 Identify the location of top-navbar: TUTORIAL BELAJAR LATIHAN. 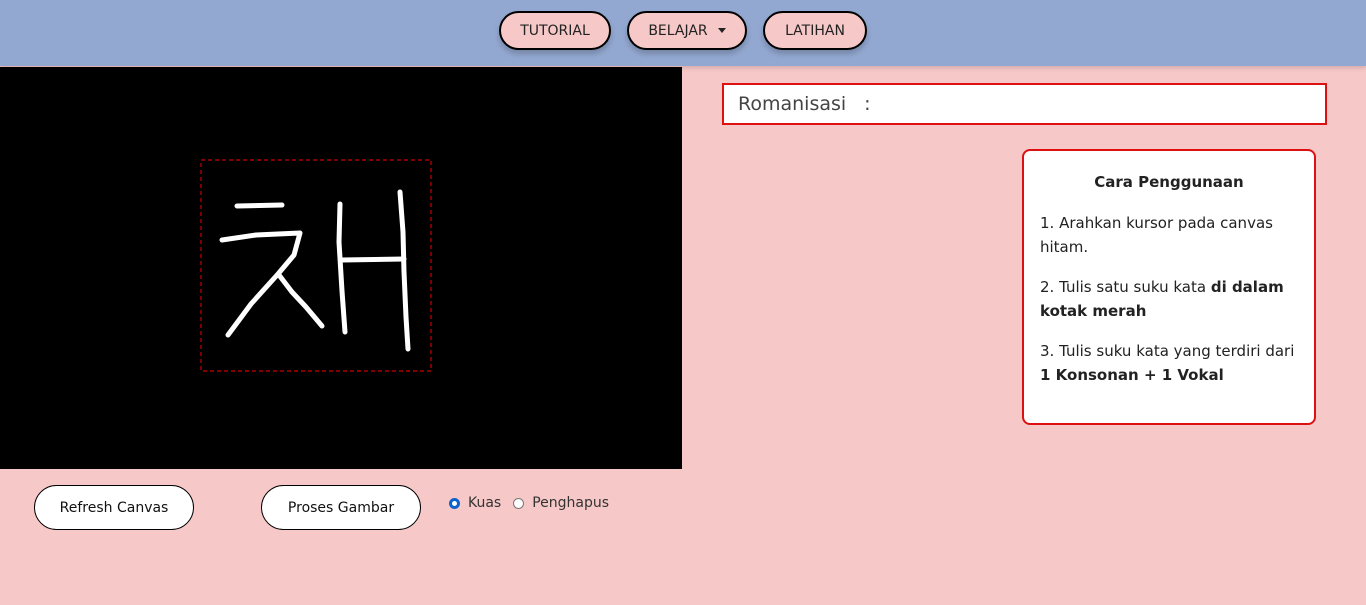
(683, 33).